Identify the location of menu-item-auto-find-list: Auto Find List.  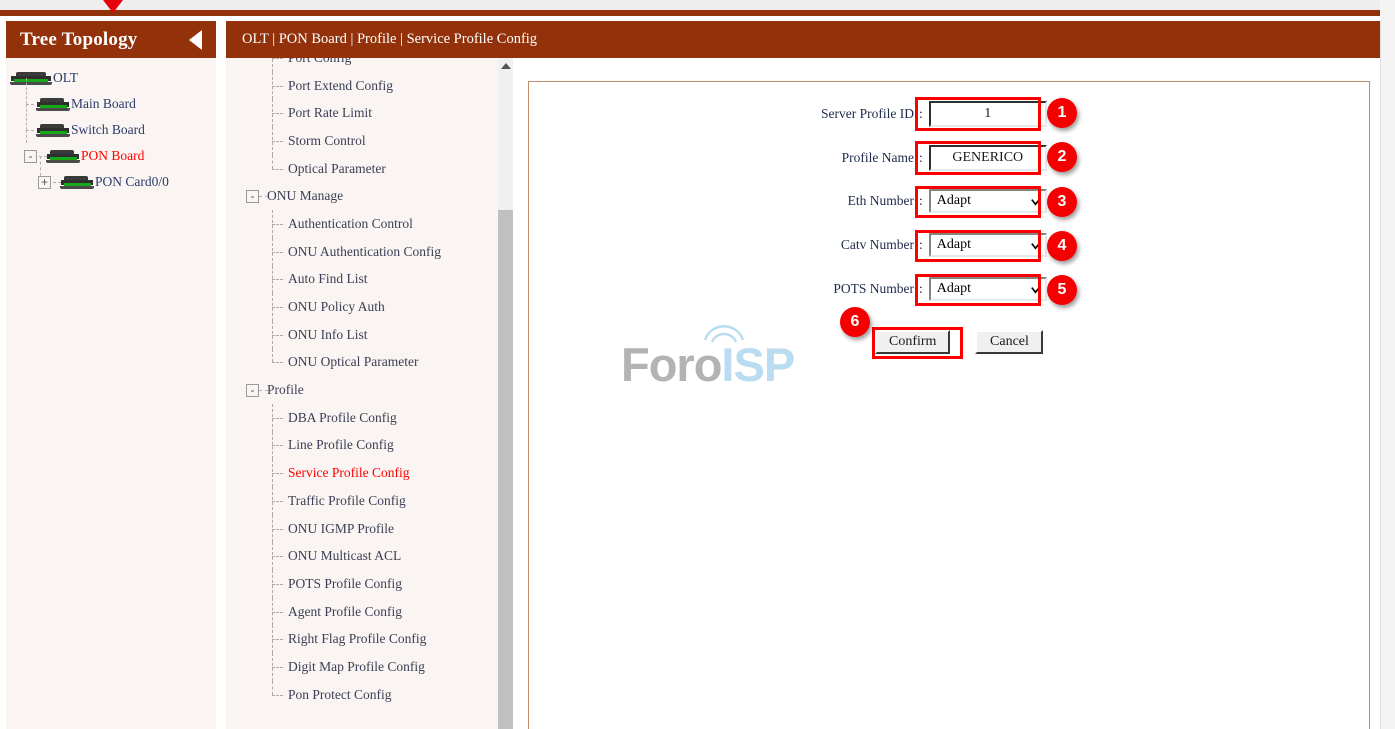
(369, 279).